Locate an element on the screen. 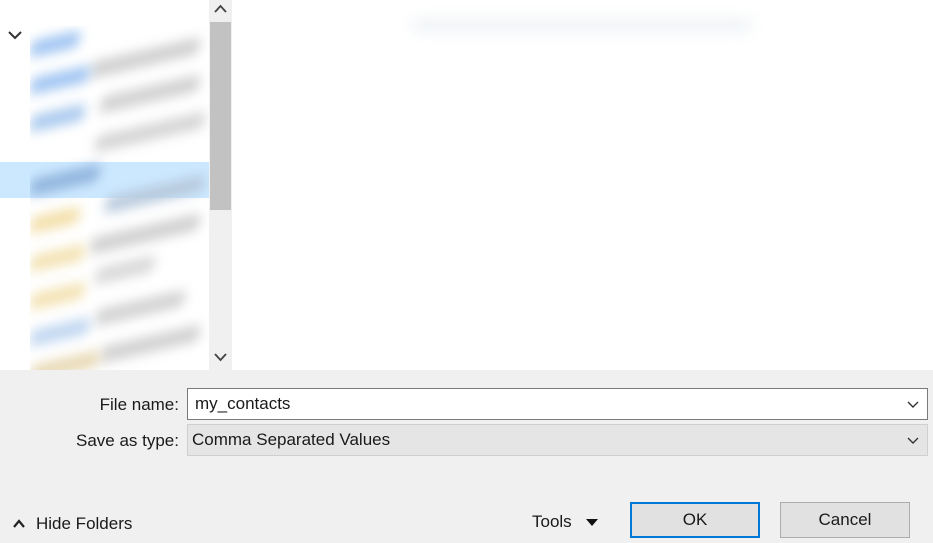 The width and height of the screenshot is (933, 543). tools-menu-button: Tools is located at coordinates (565, 522).